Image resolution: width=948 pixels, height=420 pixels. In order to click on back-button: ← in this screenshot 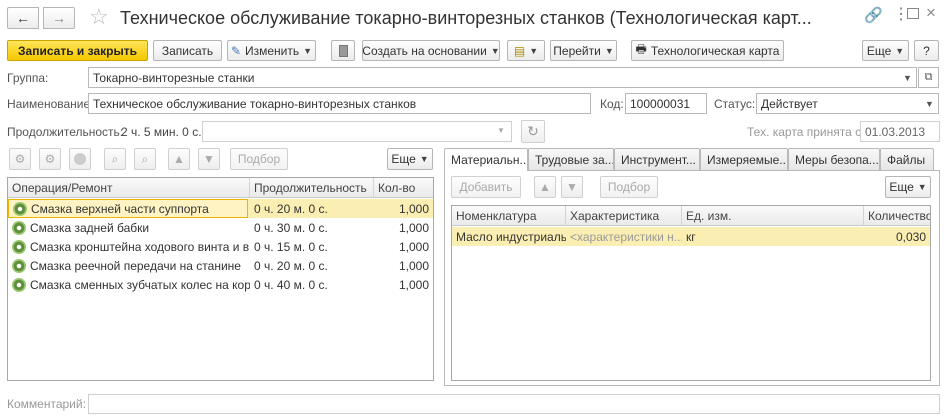, I will do `click(23, 18)`.